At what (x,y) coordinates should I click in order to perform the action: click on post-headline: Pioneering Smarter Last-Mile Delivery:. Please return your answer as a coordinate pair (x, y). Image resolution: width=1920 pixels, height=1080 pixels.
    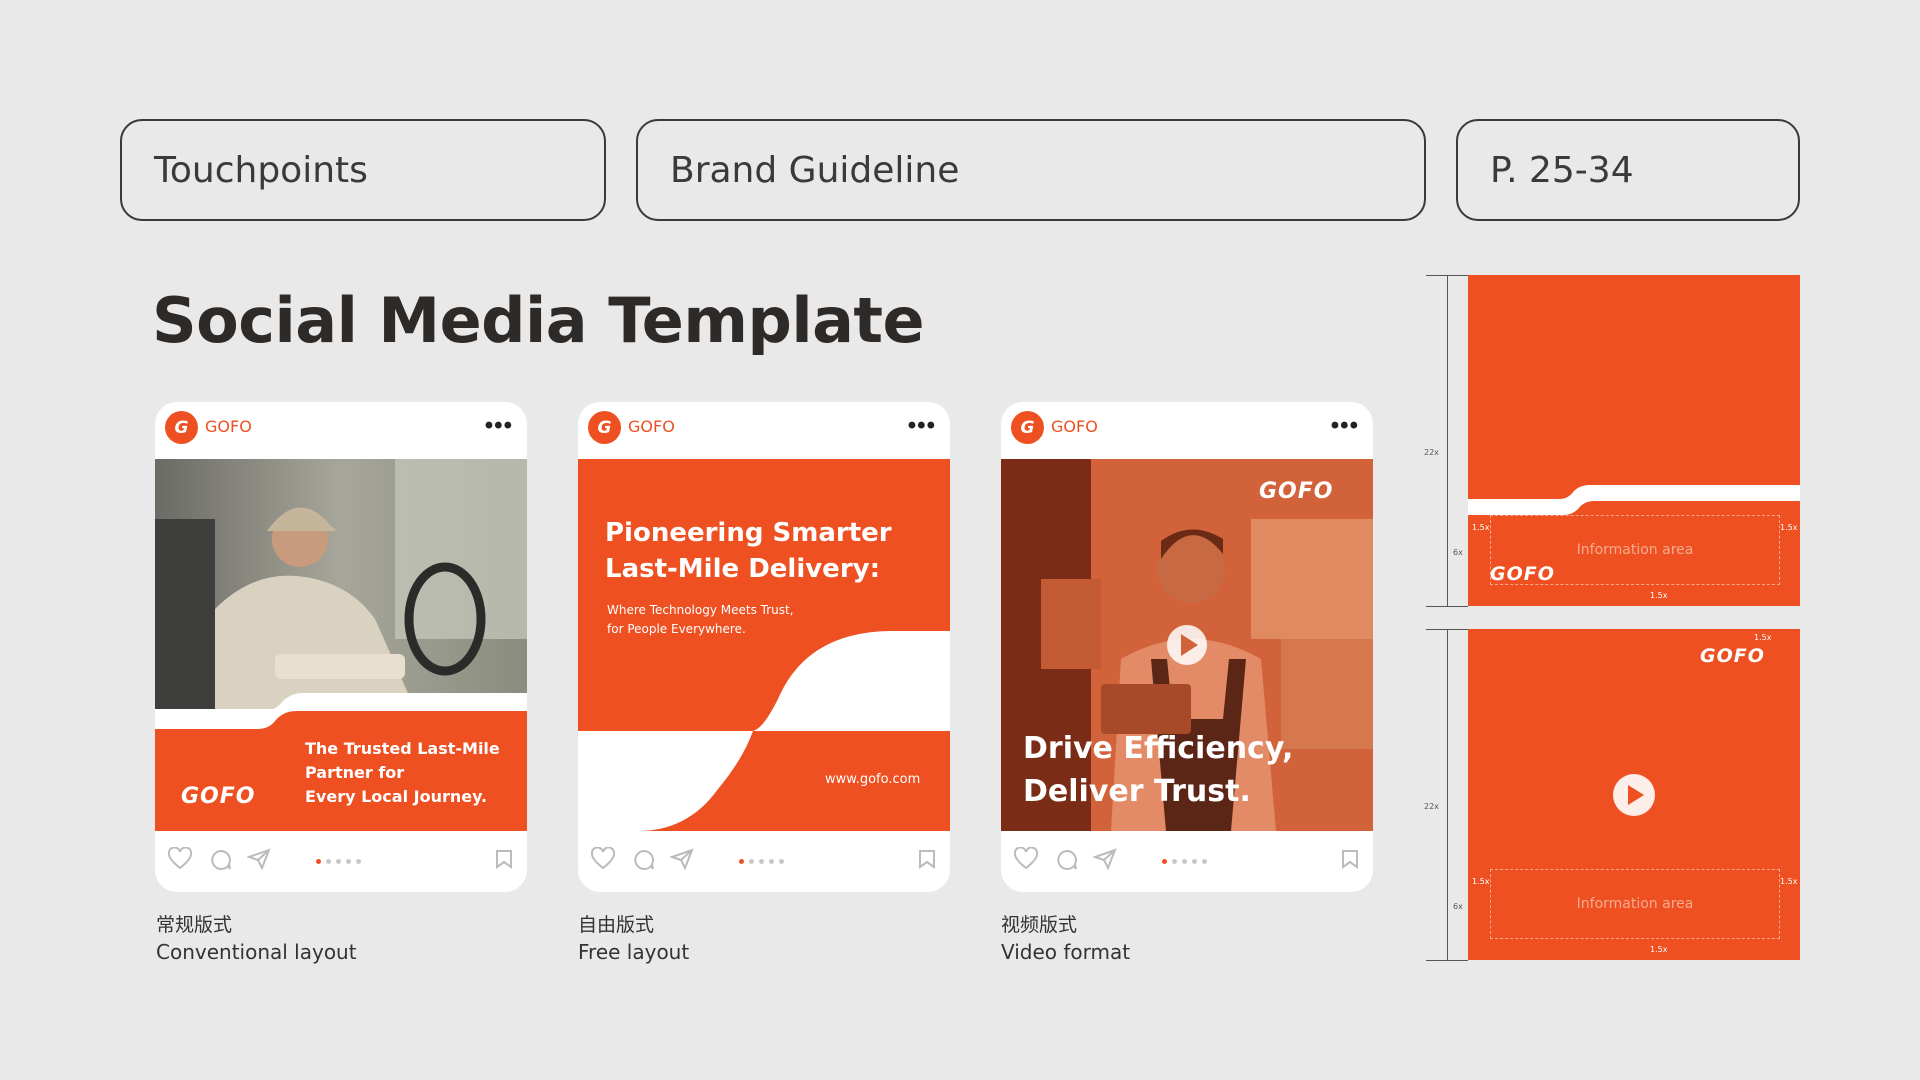
    Looking at the image, I should click on (748, 551).